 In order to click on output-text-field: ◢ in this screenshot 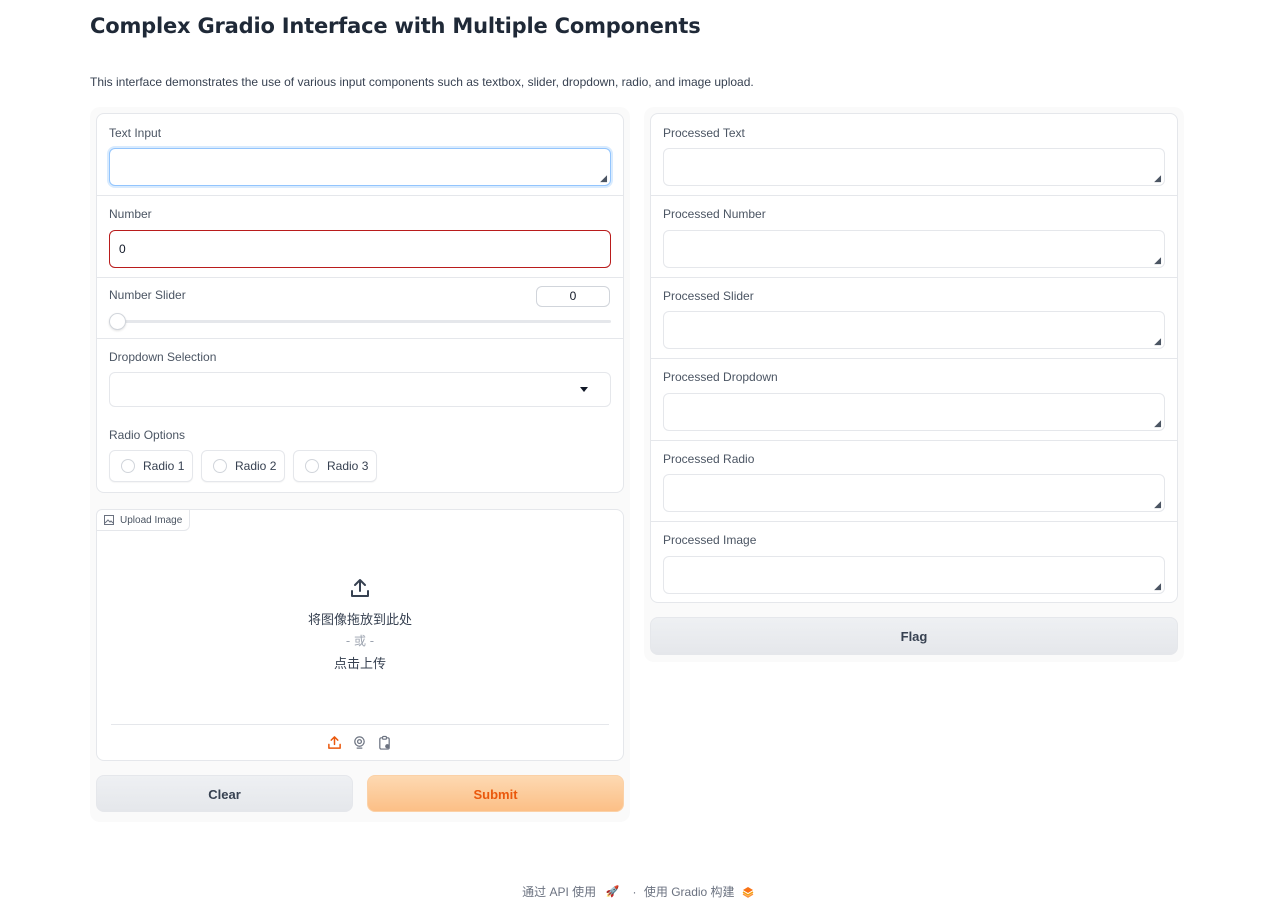, I will do `click(914, 167)`.